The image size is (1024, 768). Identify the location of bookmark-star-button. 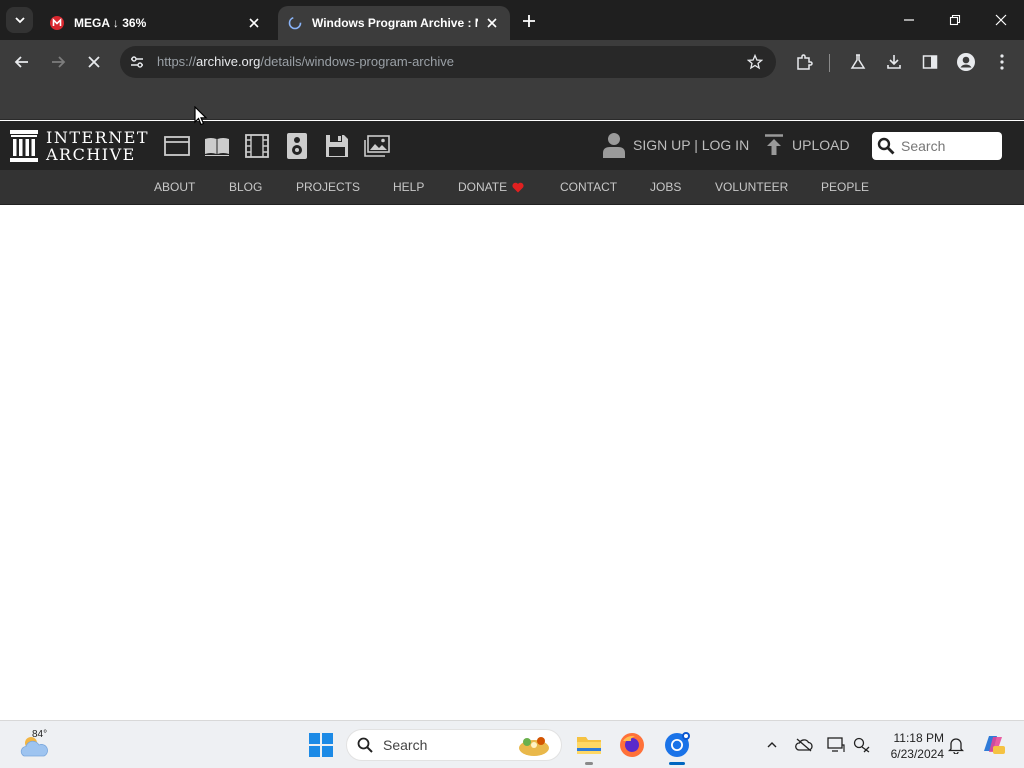
(755, 62).